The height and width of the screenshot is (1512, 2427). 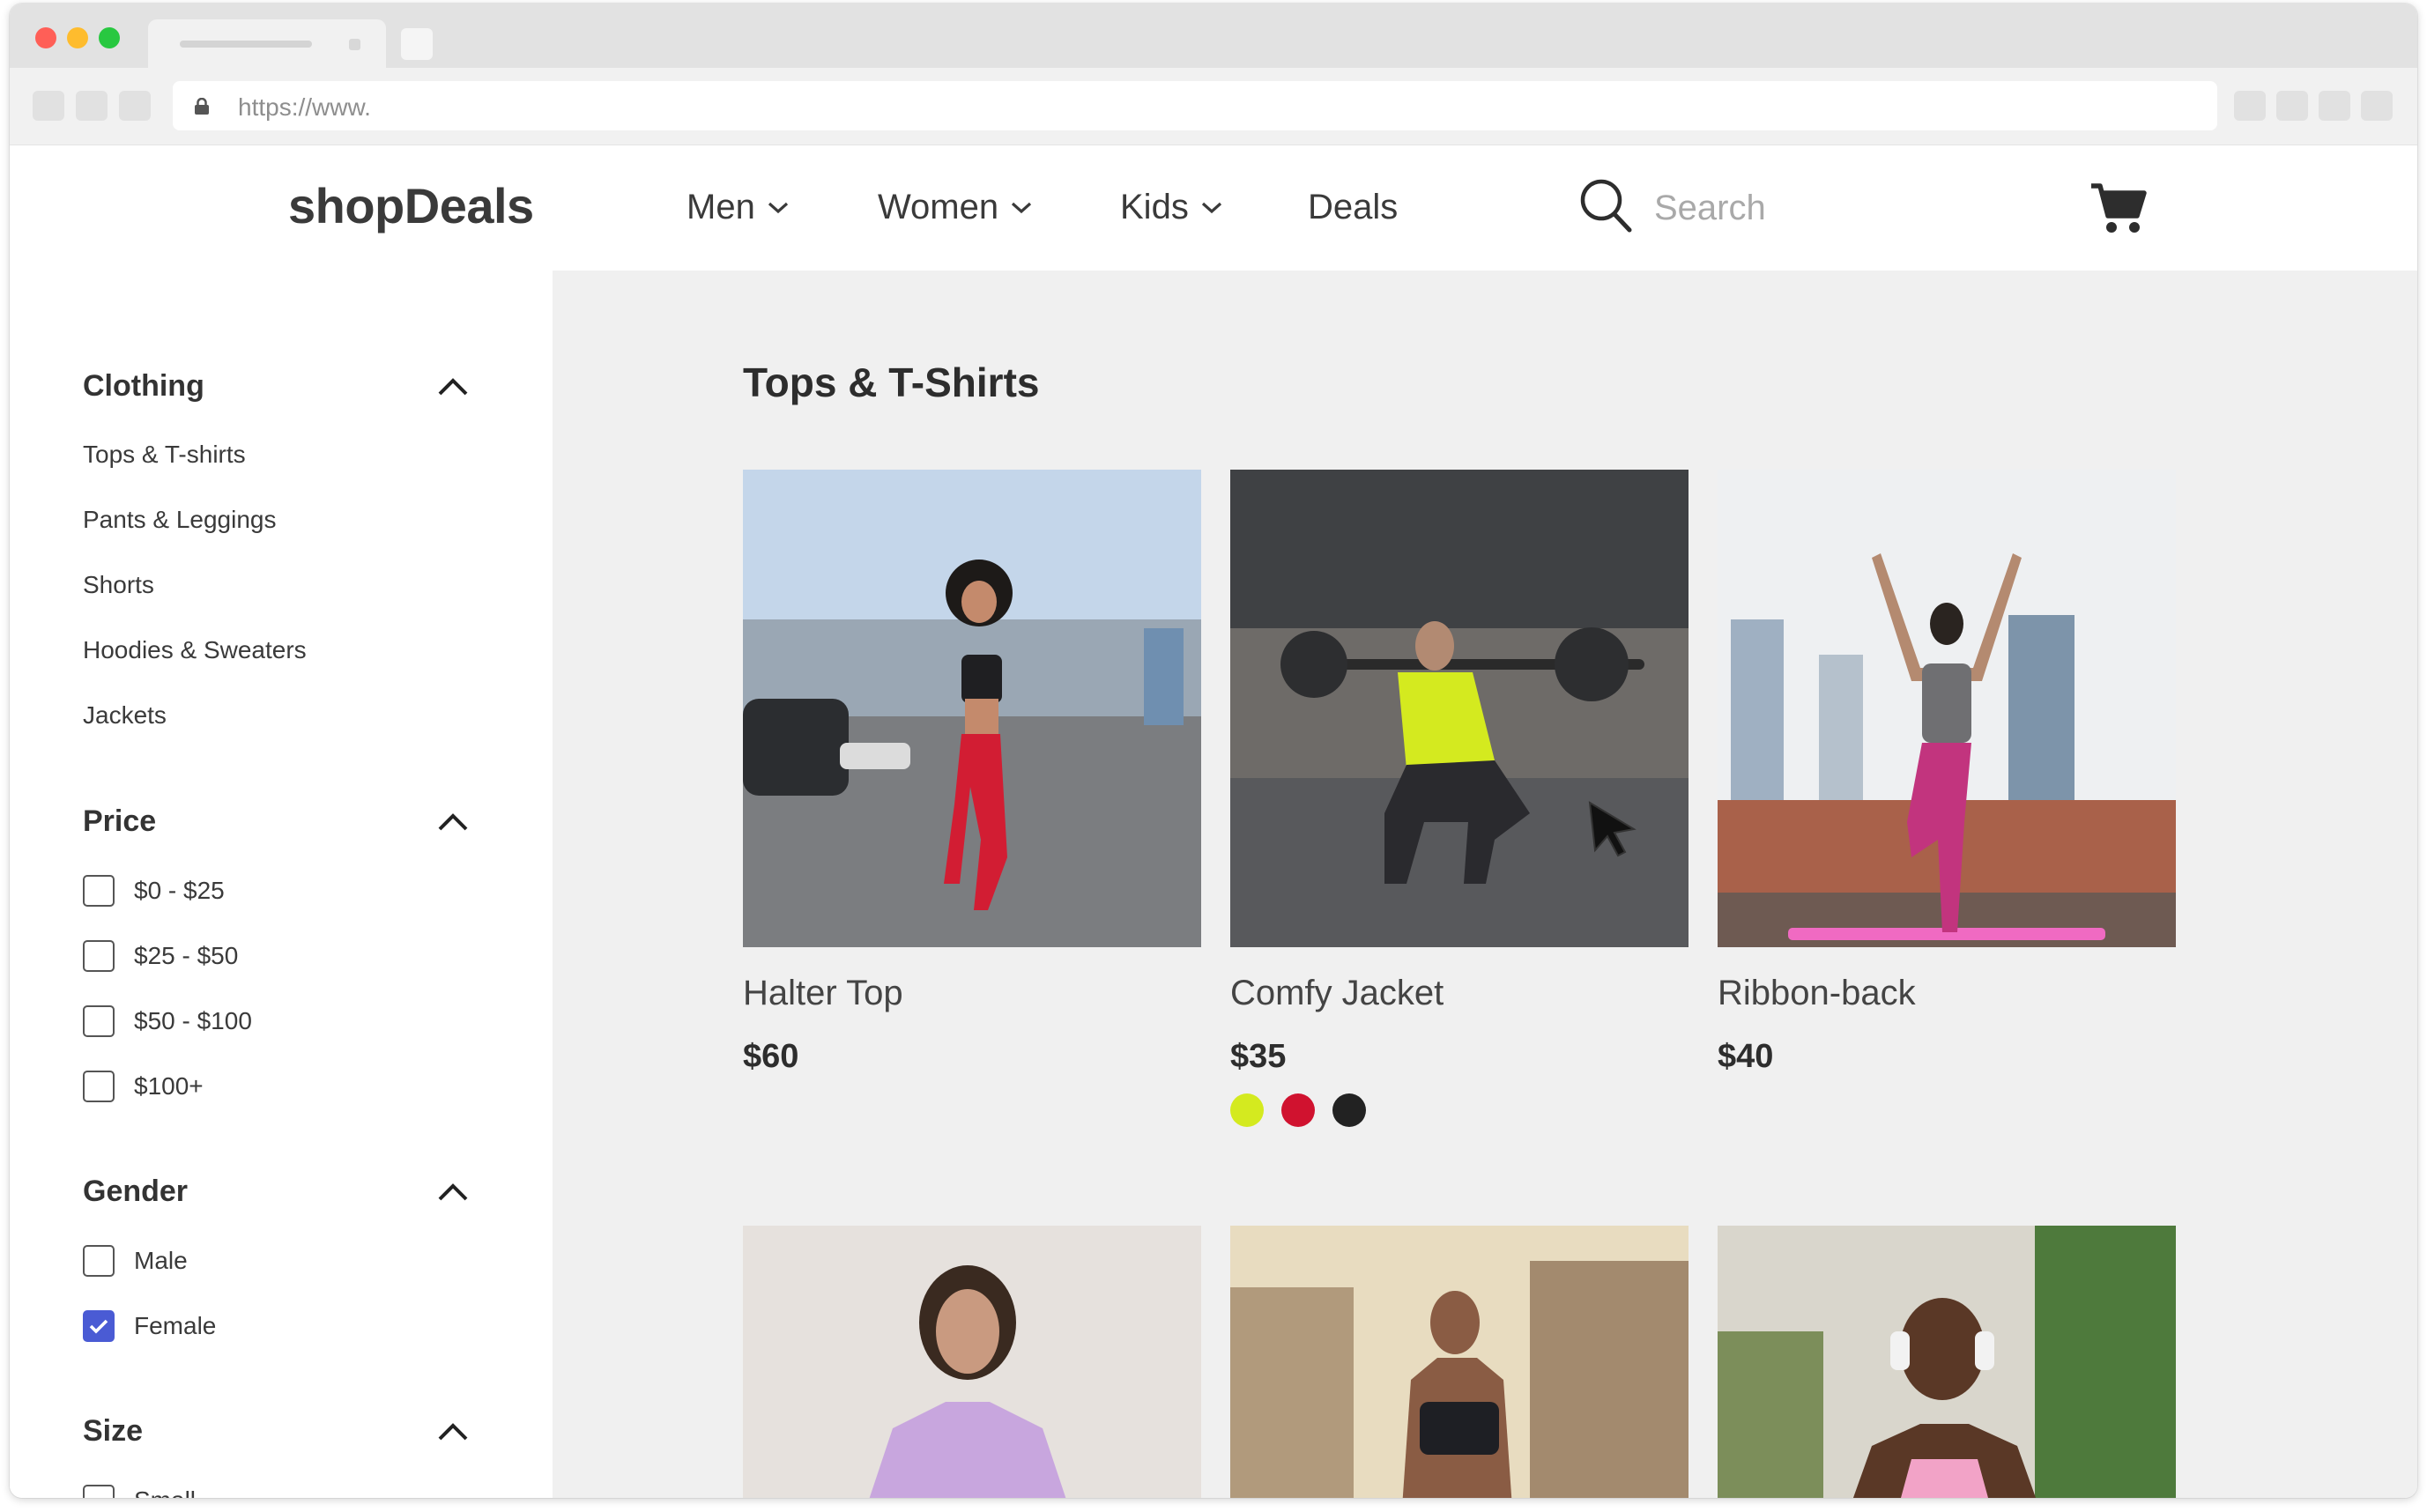 I want to click on gender-filter-option: Male, so click(x=135, y=1261).